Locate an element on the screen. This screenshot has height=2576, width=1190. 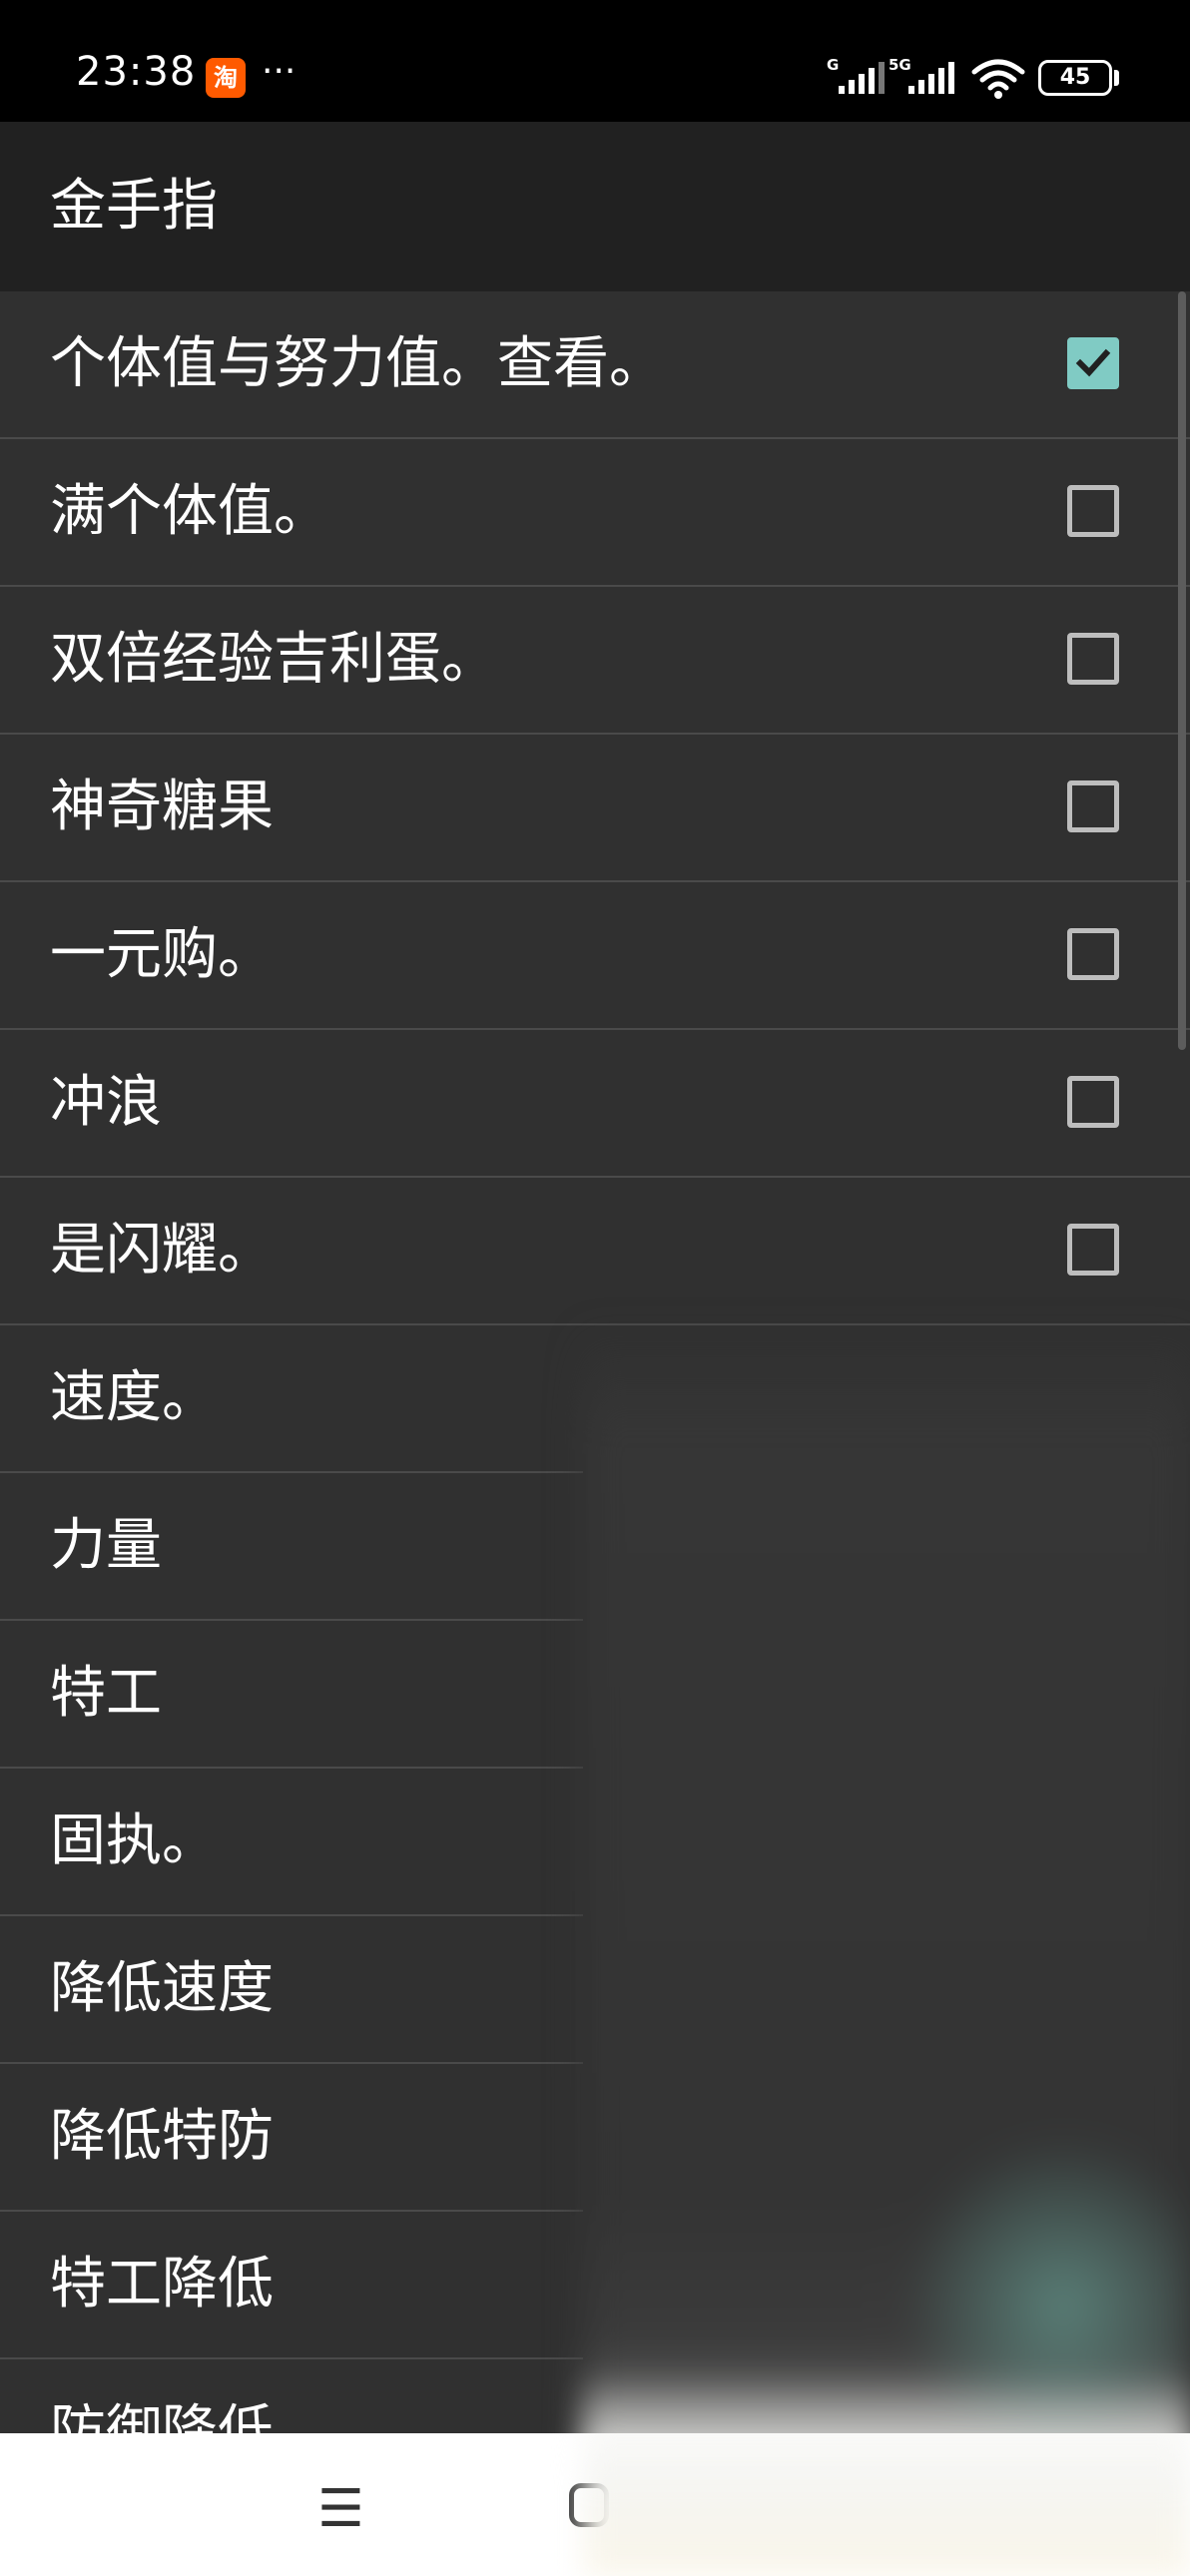
cheat-label: 速度。 is located at coordinates (134, 1397).